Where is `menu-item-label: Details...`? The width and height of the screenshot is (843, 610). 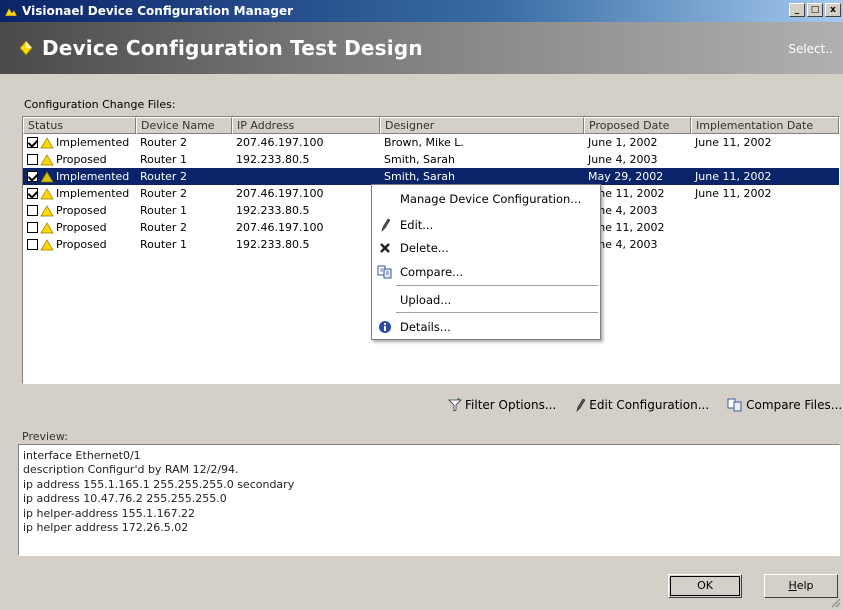
menu-item-label: Details... is located at coordinates (425, 327).